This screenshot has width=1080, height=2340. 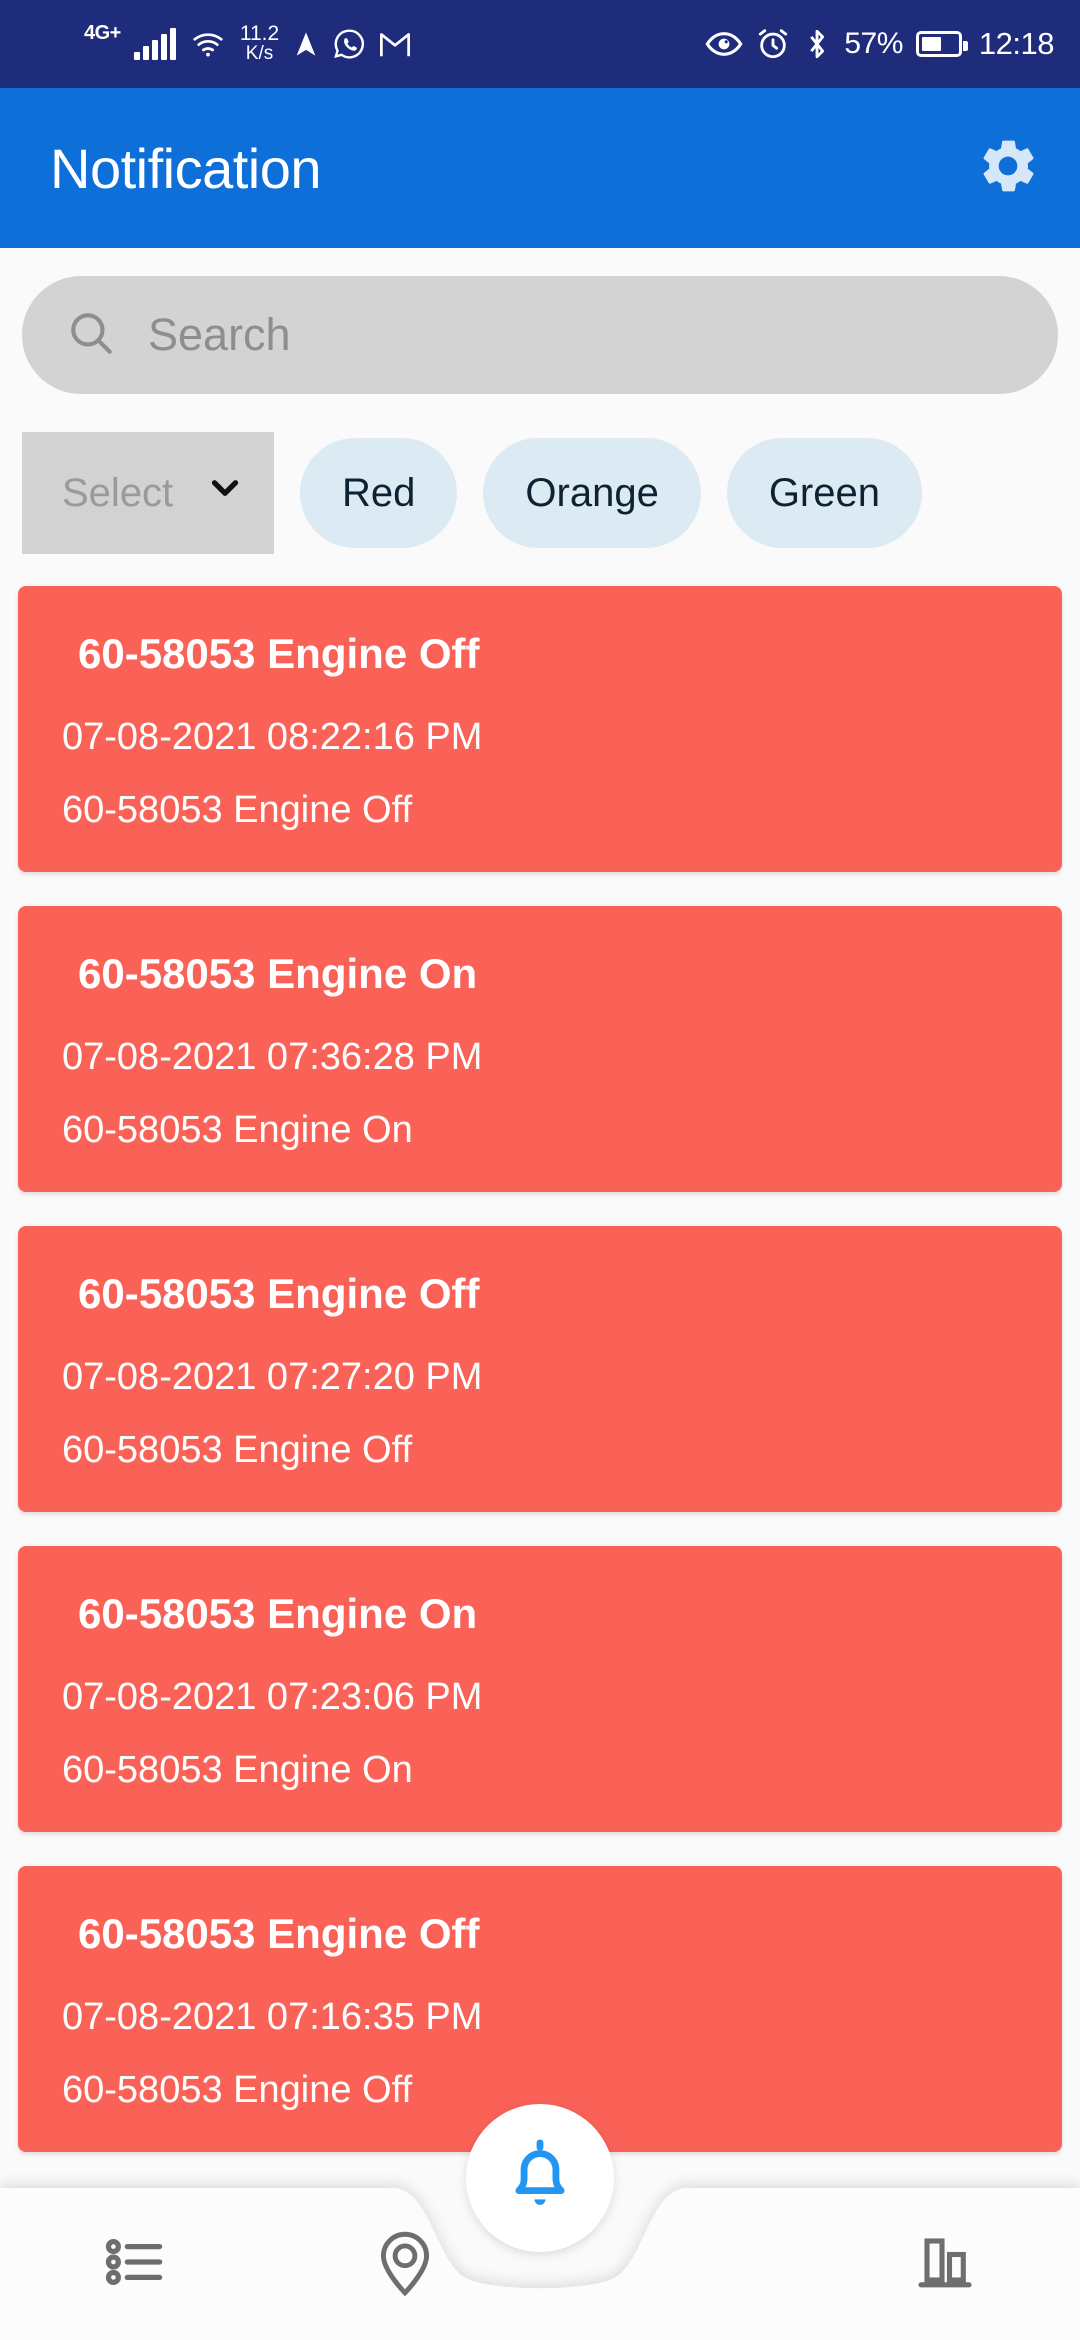 I want to click on navigation-arrow-icon, so click(x=306, y=44).